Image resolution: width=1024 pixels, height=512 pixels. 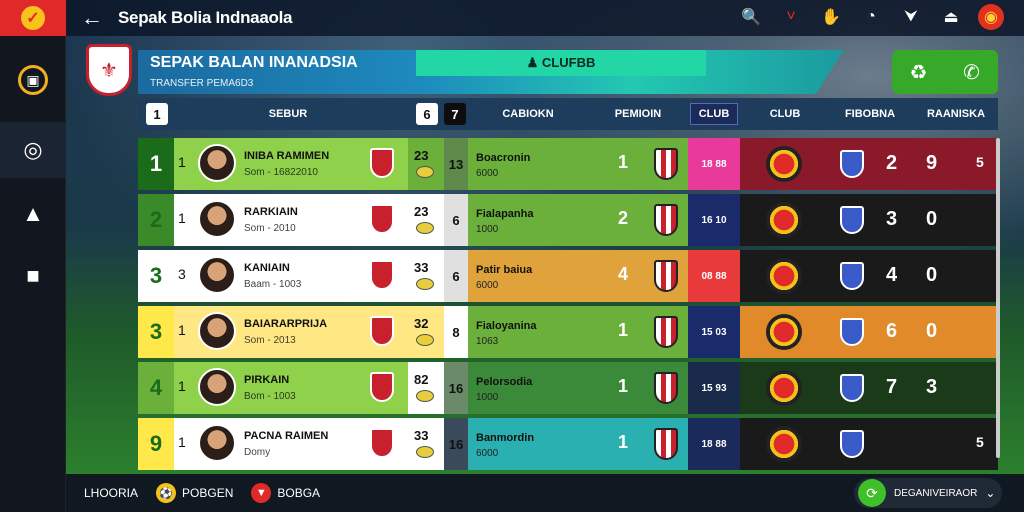 What do you see at coordinates (578, 276) in the screenshot?
I see `club-cell: Patir baiua 6000 4` at bounding box center [578, 276].